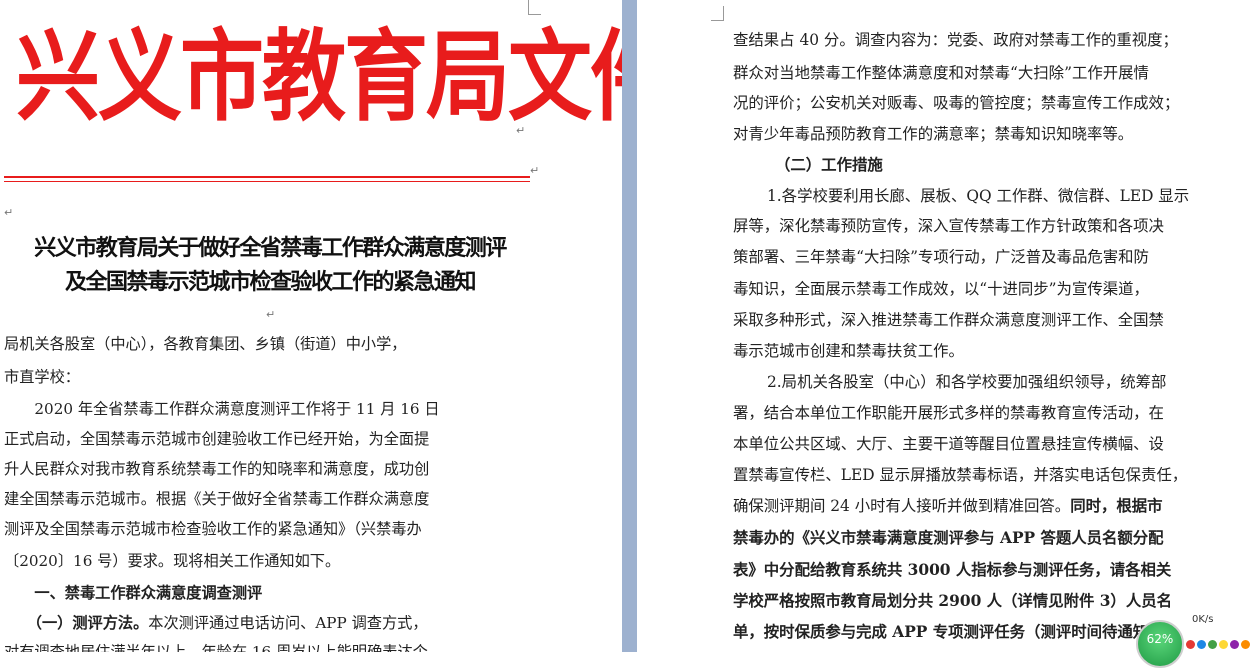 Image resolution: width=1259 pixels, height=668 pixels. What do you see at coordinates (952, 570) in the screenshot?
I see `bold-line: 表》中分配给教育系统共 3000 人指标参与测评任务，请各相关` at bounding box center [952, 570].